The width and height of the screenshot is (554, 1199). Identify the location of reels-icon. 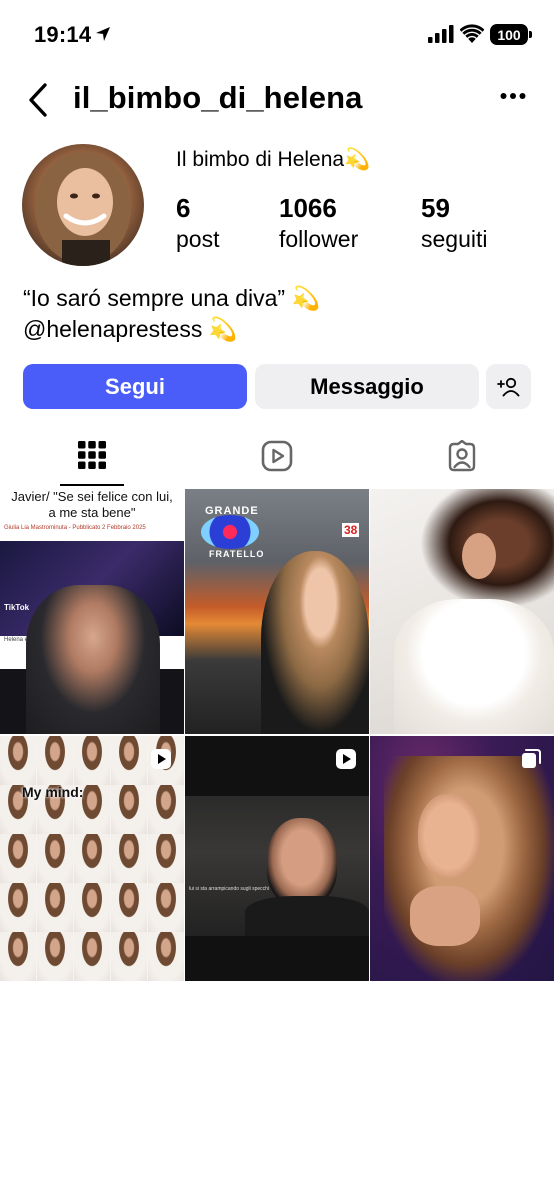
(277, 456).